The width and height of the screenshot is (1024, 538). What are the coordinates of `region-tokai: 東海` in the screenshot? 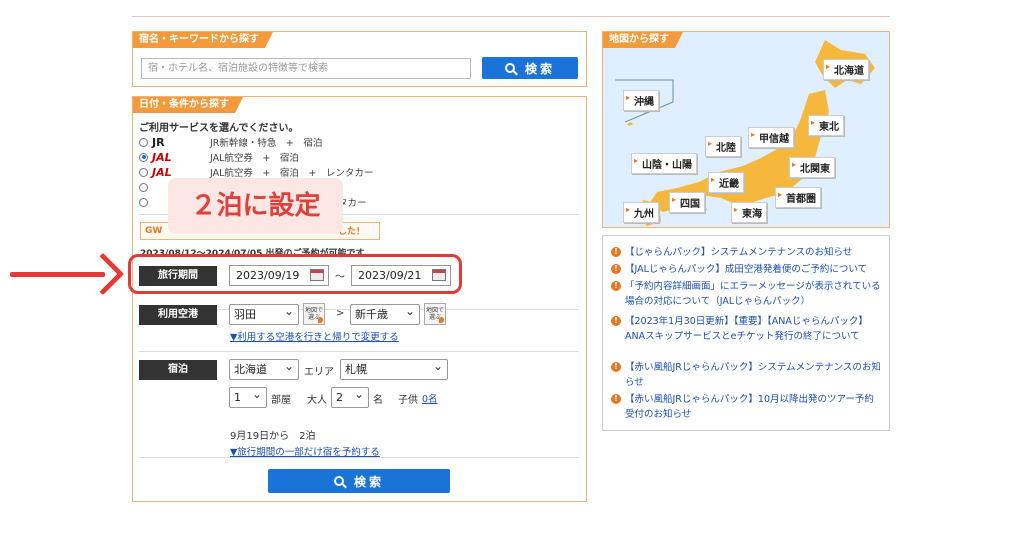 It's located at (749, 212).